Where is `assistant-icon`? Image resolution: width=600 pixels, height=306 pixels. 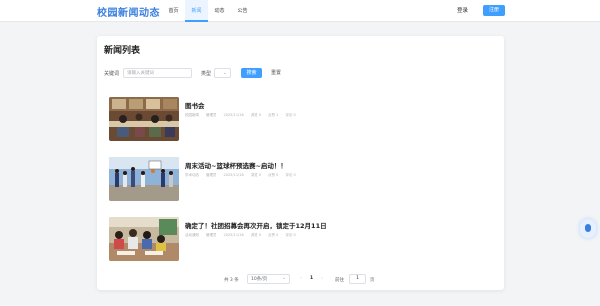
assistant-icon is located at coordinates (588, 228).